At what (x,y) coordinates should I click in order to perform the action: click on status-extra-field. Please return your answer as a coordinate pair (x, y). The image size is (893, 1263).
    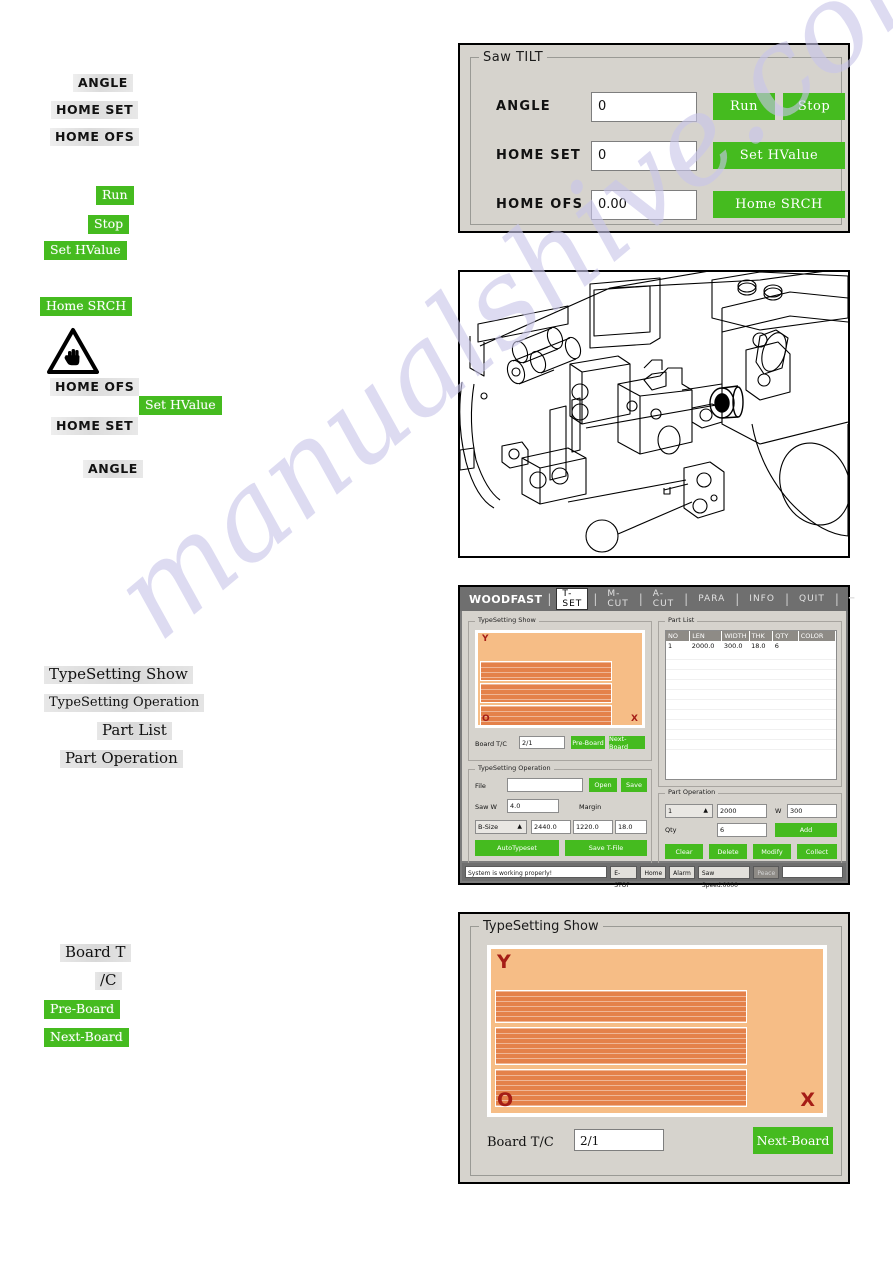
    Looking at the image, I should click on (812, 872).